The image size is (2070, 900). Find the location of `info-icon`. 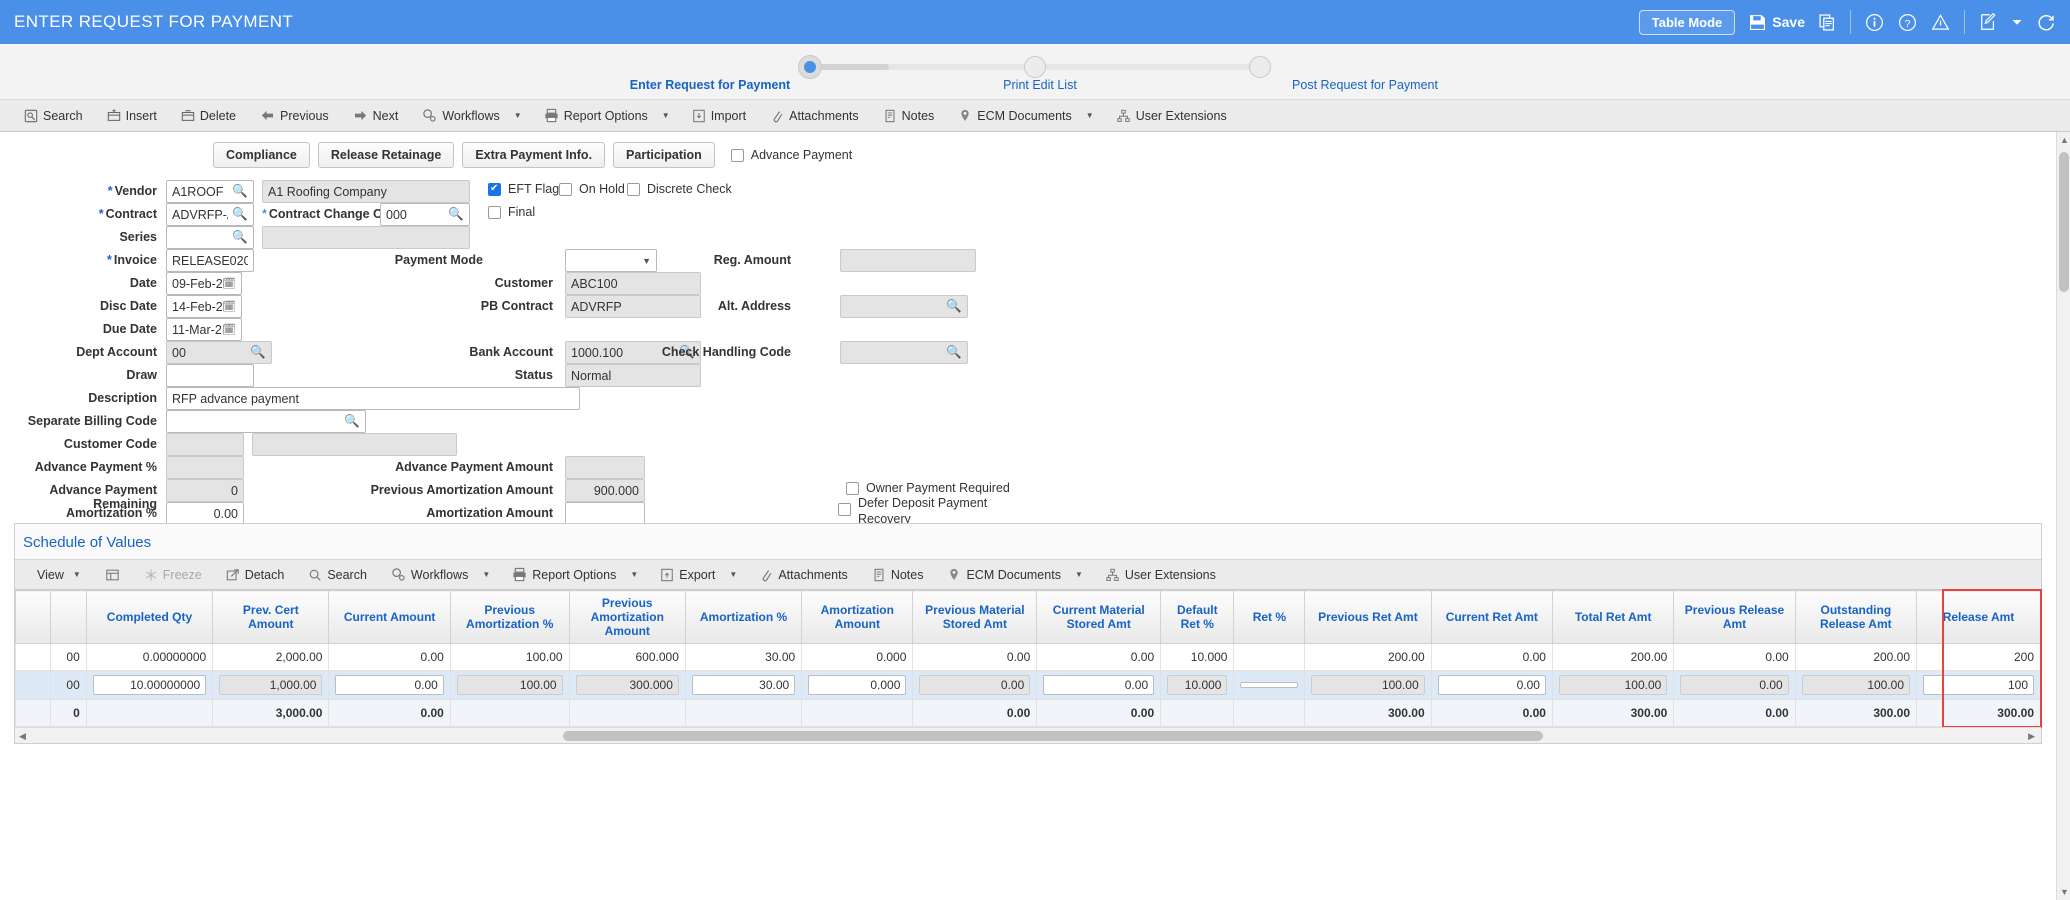

info-icon is located at coordinates (1874, 22).